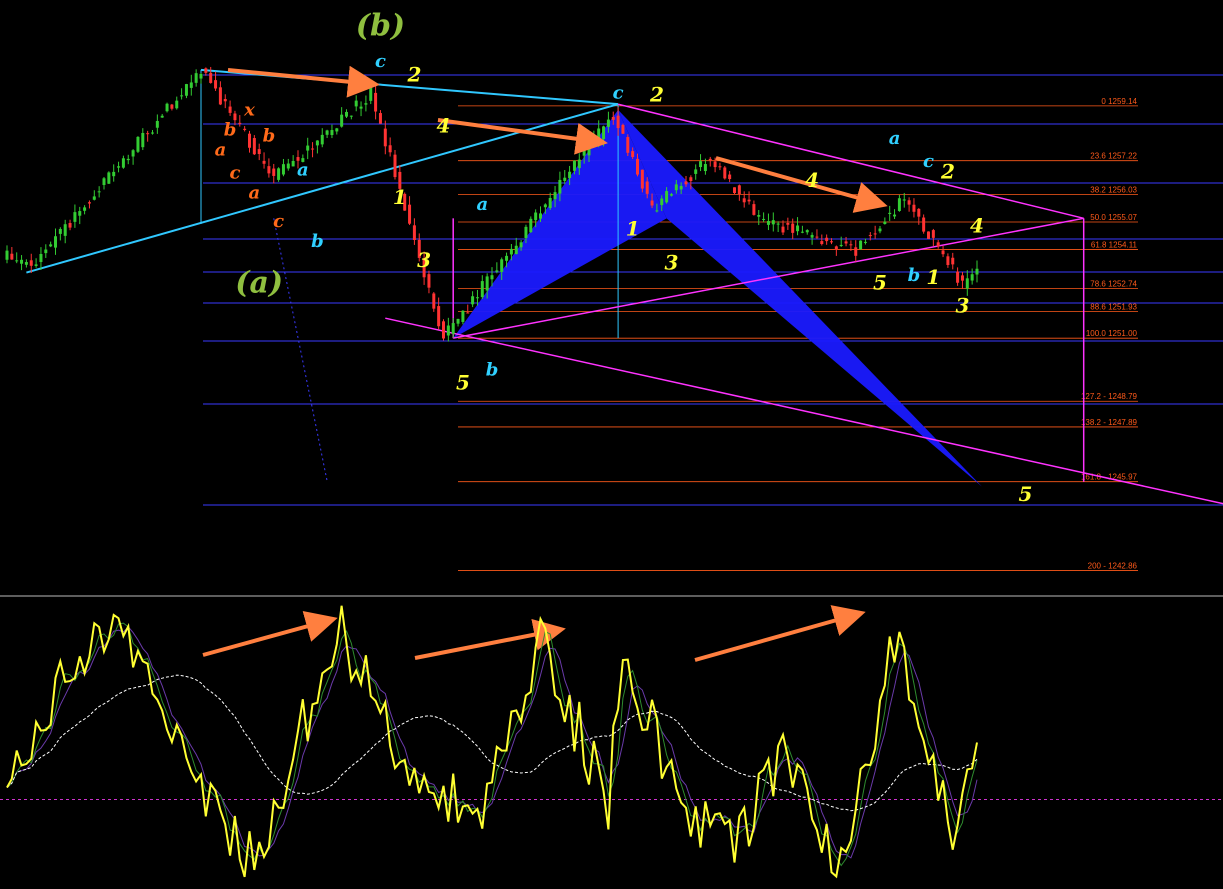  I want to click on wave-label: (b), so click(380, 26).